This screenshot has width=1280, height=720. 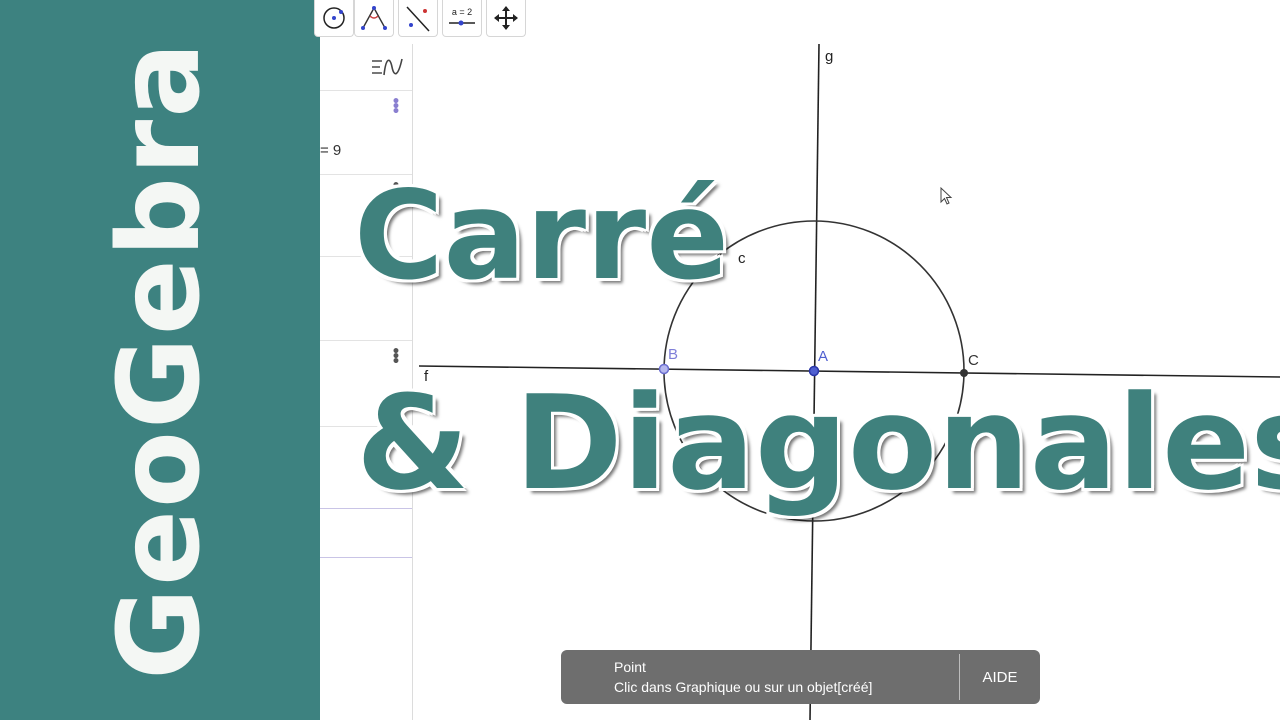 I want to click on brand-vertical-text: GeoGebra, so click(x=160, y=360).